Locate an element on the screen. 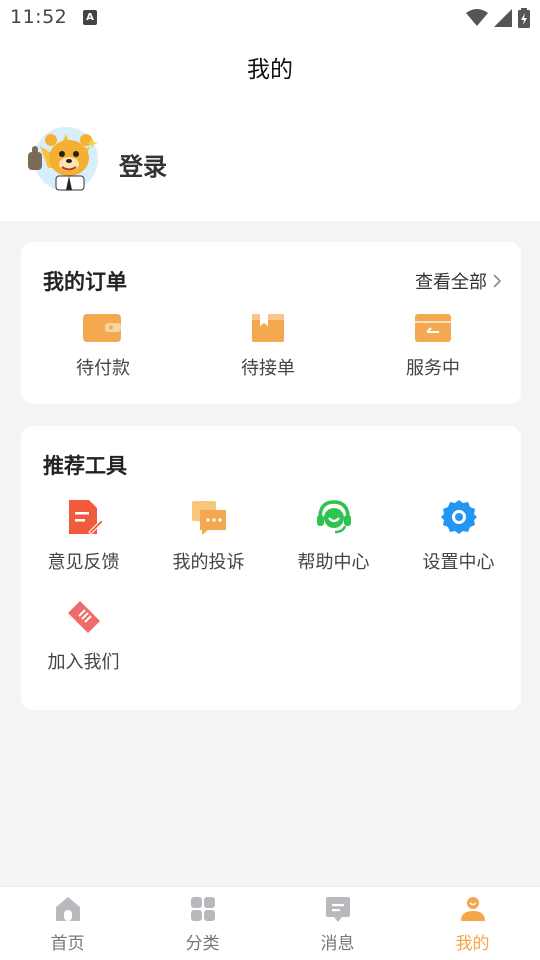  status-time: 11:52 is located at coordinates (39, 17).